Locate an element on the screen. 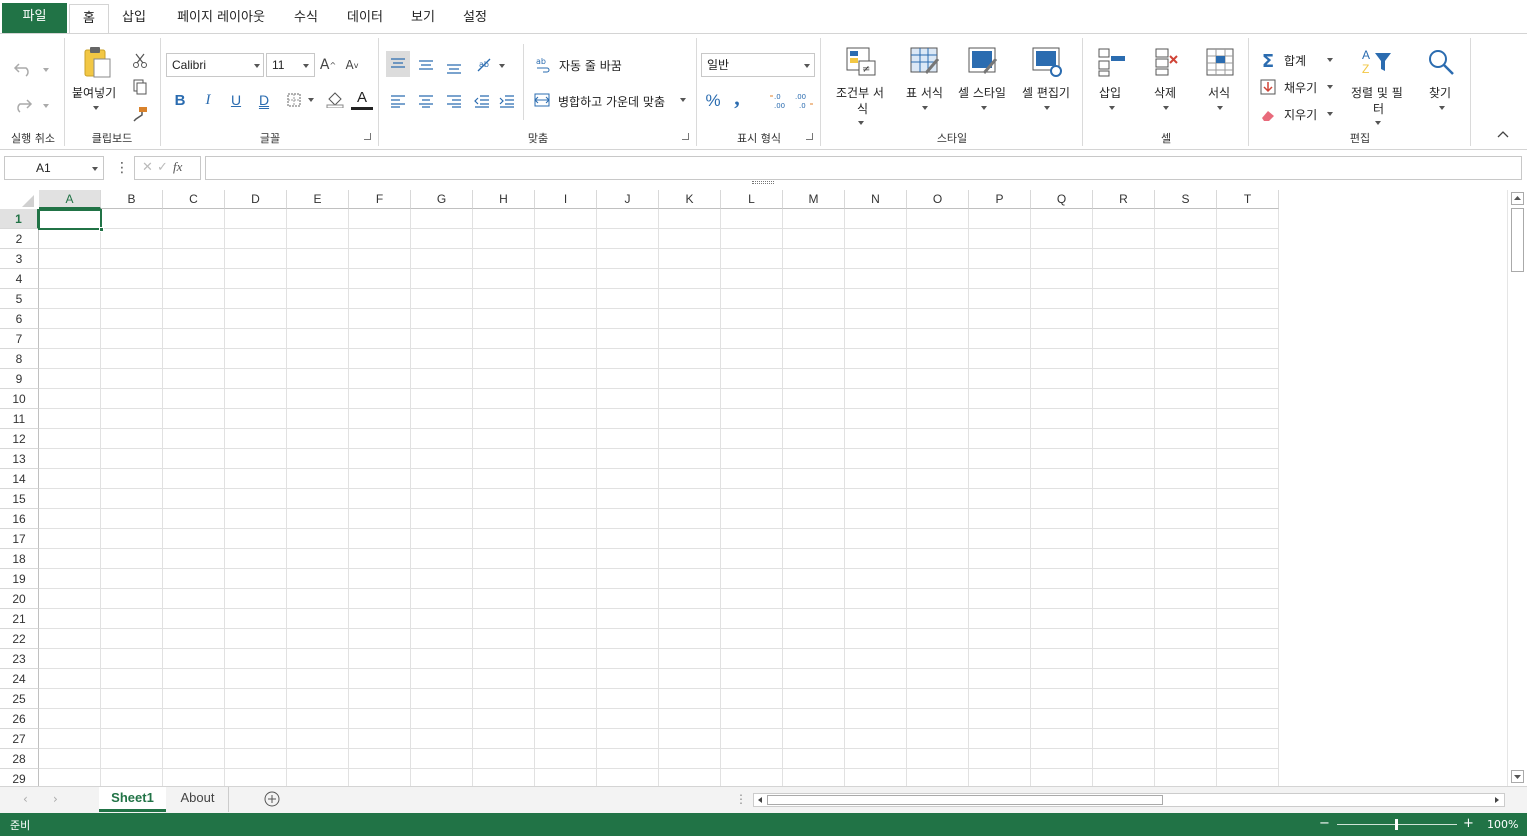  fill-caret is located at coordinates (1330, 87).